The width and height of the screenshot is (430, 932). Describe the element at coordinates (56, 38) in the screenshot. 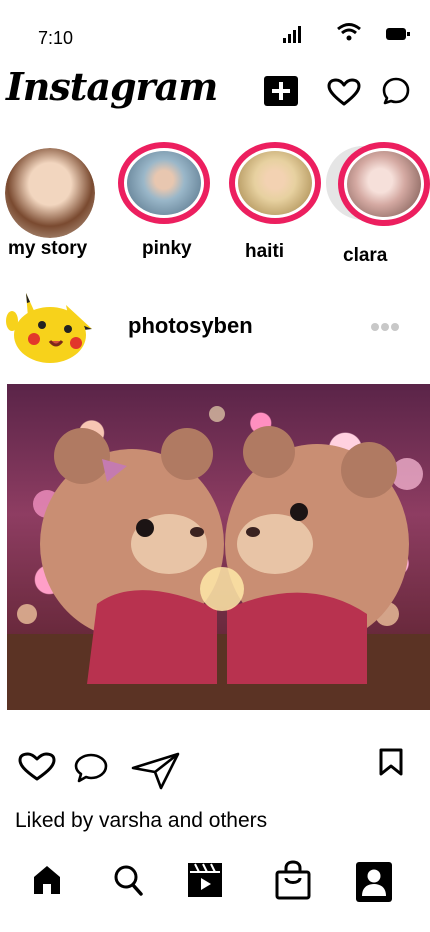

I see `status-time: 7:10` at that location.